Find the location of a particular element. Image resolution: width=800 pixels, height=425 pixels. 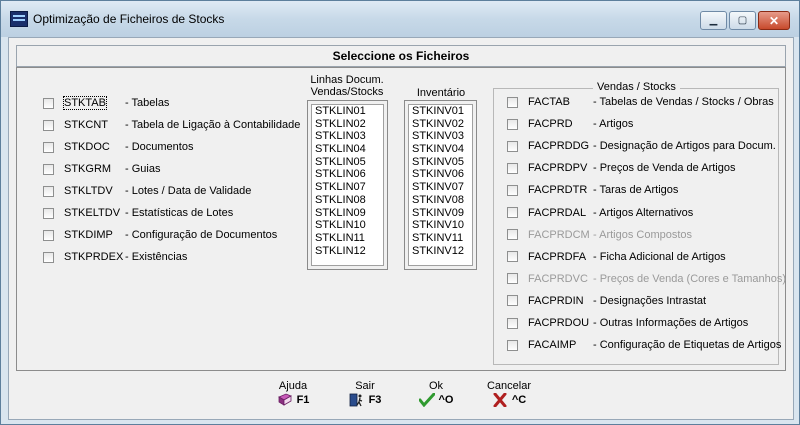

inventario-list-item: STKINV05 is located at coordinates (440, 162).